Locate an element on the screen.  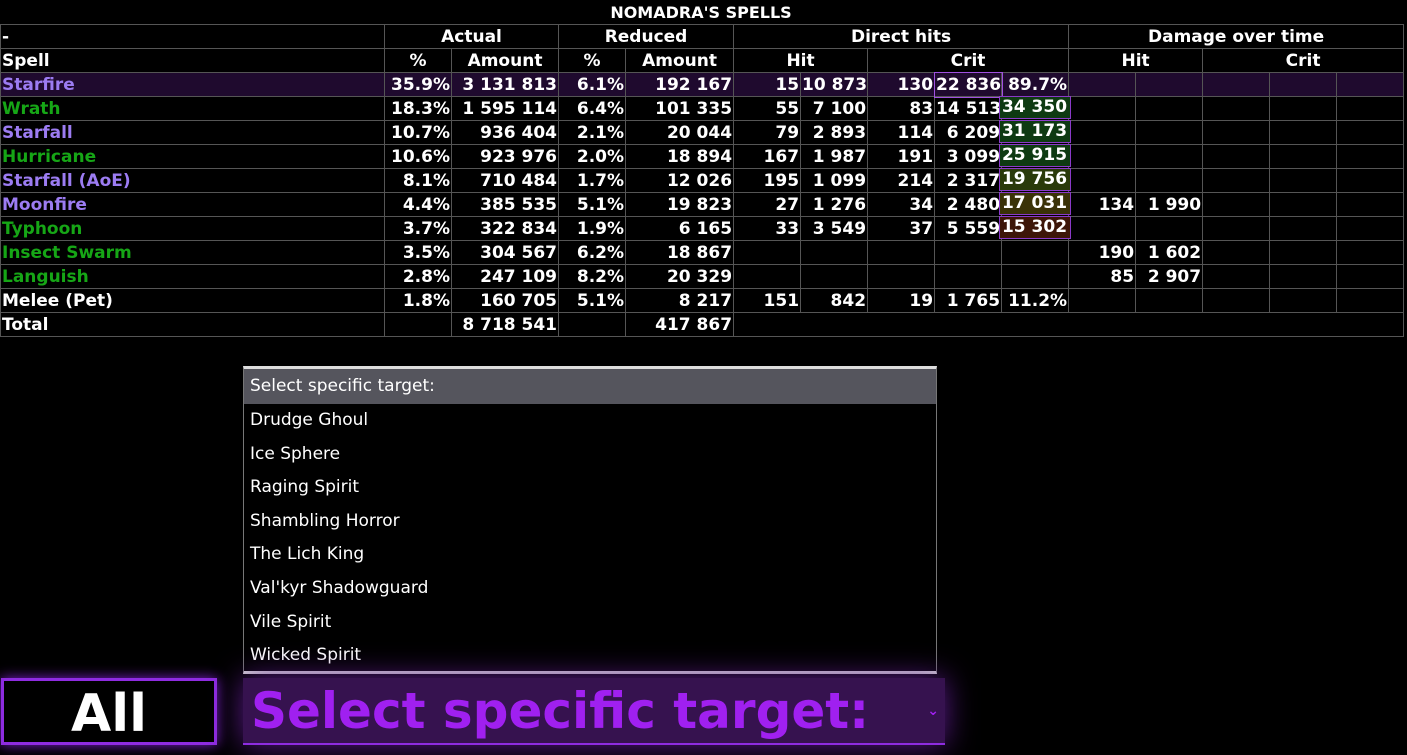
cell-hit-avg: 7 100 is located at coordinates (834, 108).